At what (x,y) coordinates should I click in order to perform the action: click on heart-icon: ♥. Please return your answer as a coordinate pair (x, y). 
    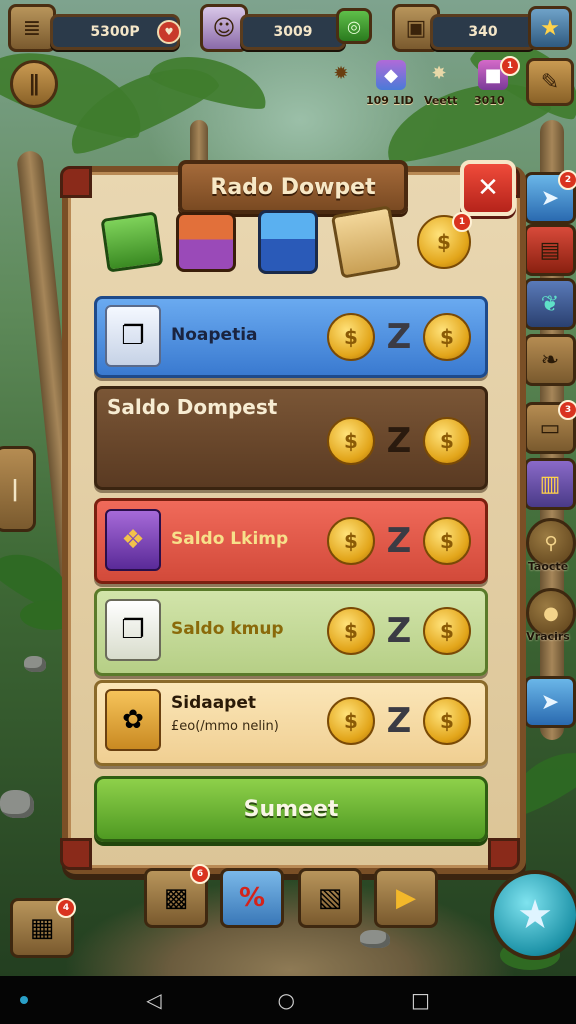
    Looking at the image, I should click on (169, 32).